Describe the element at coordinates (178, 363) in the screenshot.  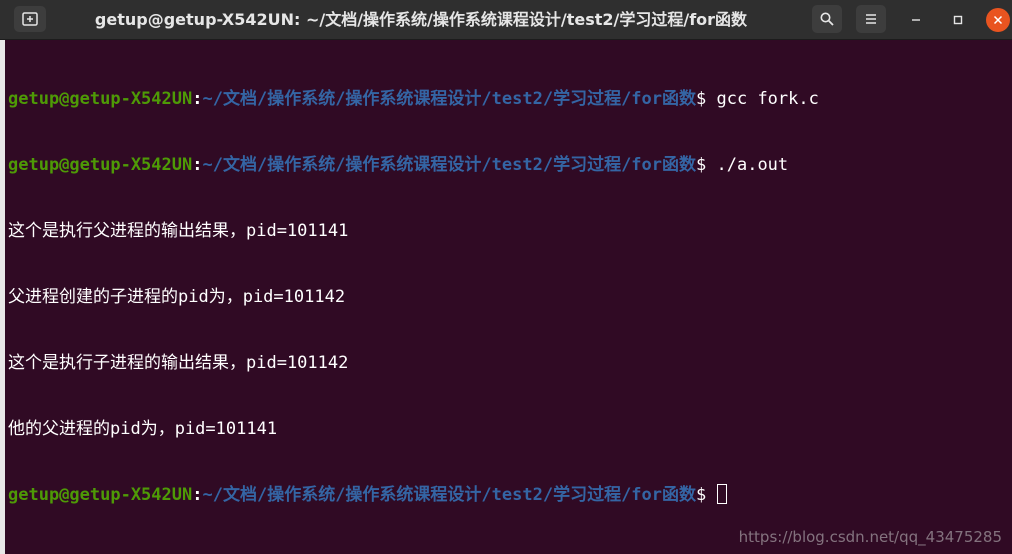
I see `output-line: 这个是执行子进程的输出结果，pid=101142` at that location.